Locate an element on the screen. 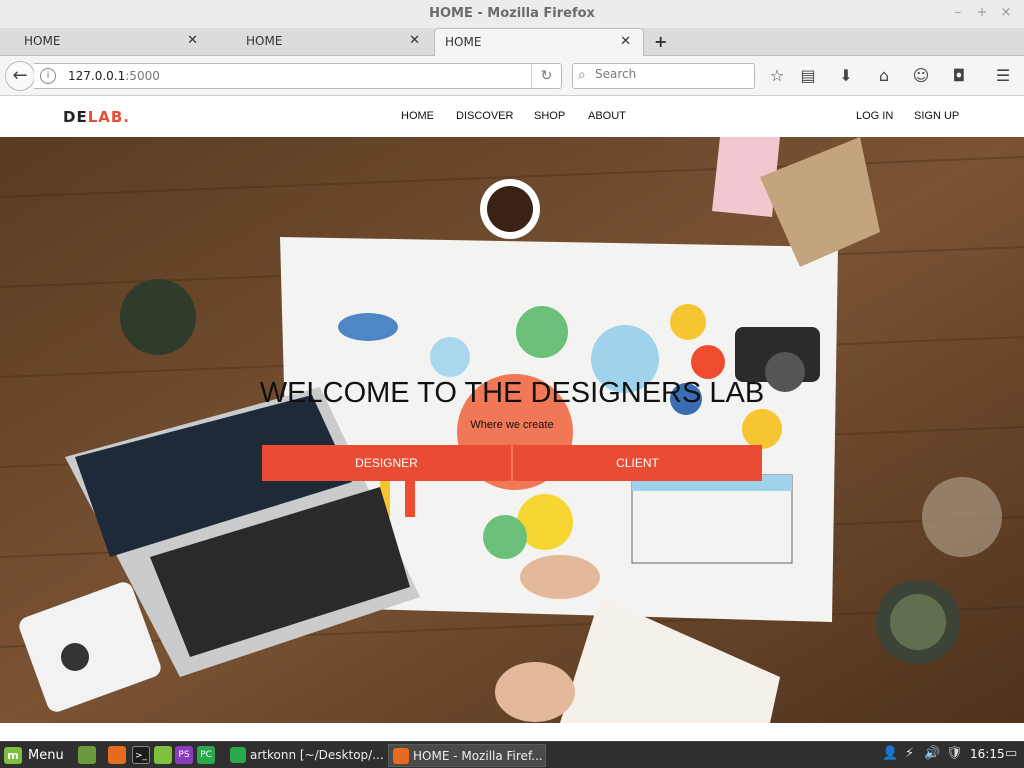 This screenshot has height=768, width=1024. tab-home-1: HOME ✕ is located at coordinates (105, 42).